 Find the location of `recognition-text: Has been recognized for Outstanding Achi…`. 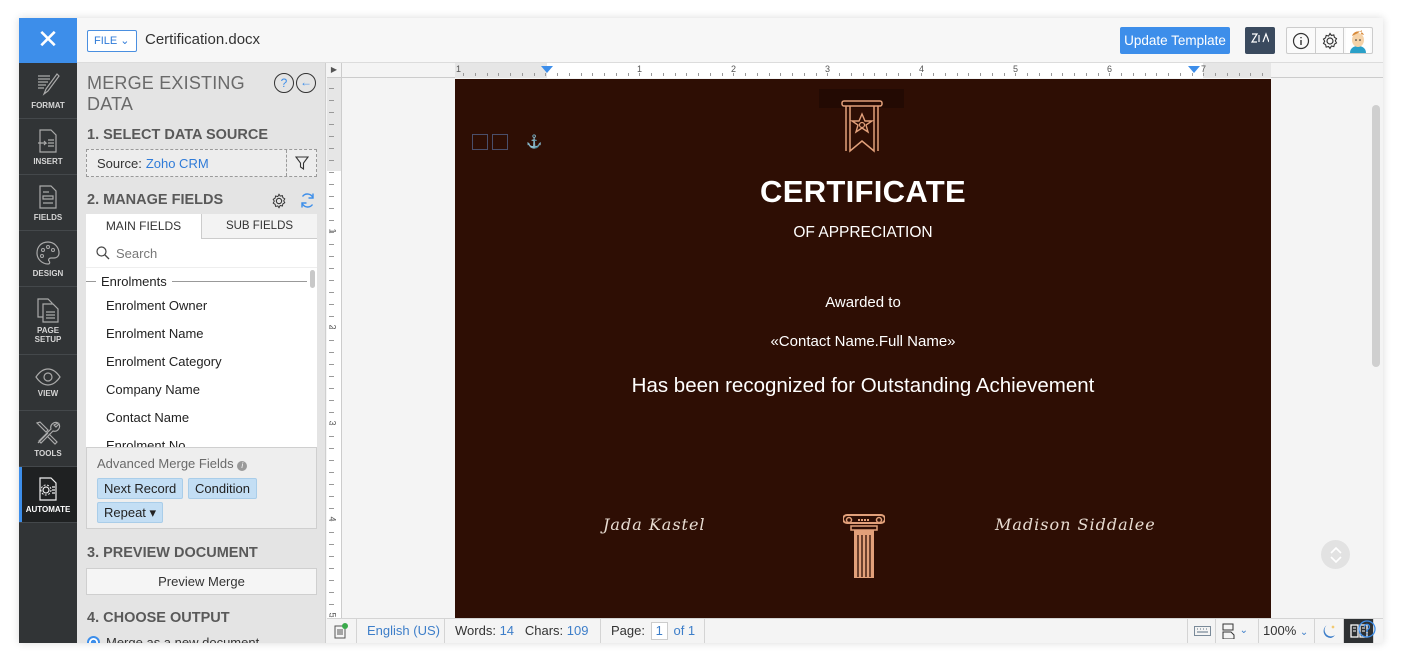

recognition-text: Has been recognized for Outstanding Achi… is located at coordinates (863, 386).